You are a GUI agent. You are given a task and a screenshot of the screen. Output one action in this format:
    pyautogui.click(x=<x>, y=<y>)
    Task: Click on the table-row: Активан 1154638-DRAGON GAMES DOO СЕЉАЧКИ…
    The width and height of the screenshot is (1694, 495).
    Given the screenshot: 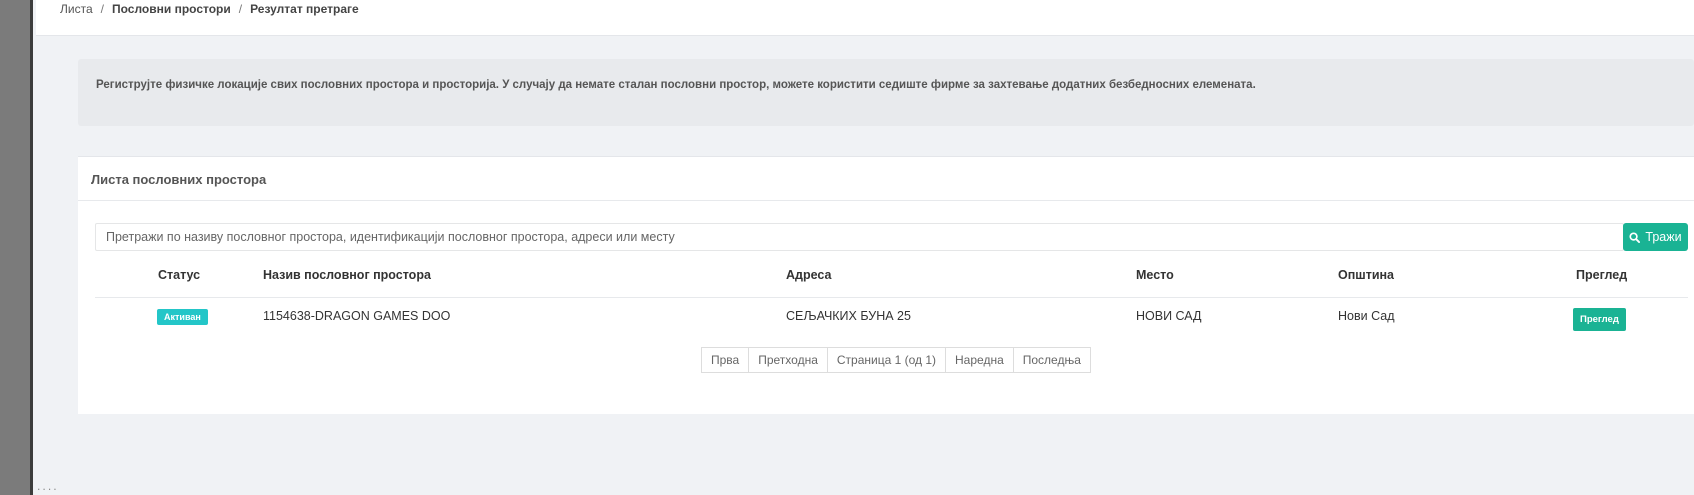 What is the action you would take?
    pyautogui.click(x=891, y=317)
    